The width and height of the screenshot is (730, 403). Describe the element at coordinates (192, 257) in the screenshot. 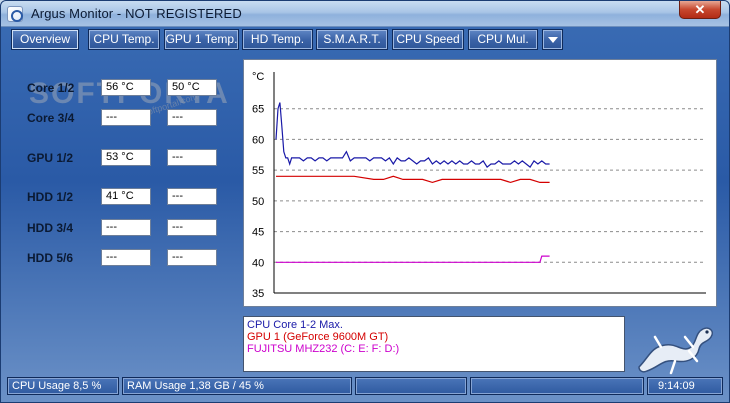

I see `sensor-value-hdd6: ---` at that location.